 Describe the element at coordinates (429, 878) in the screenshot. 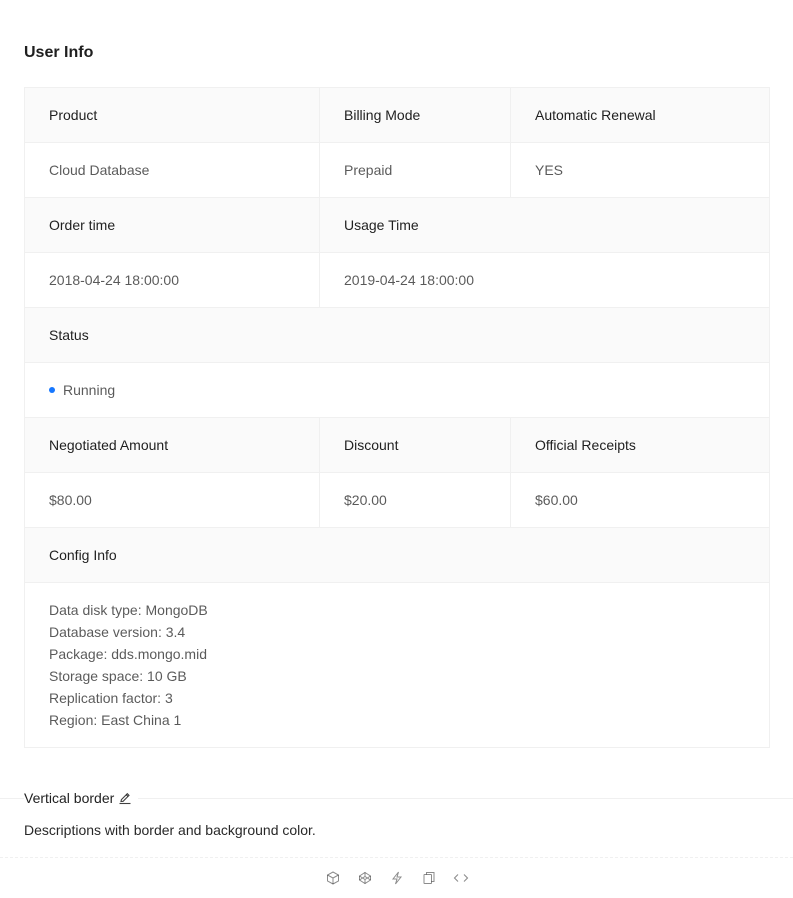

I see `copy-icon` at that location.